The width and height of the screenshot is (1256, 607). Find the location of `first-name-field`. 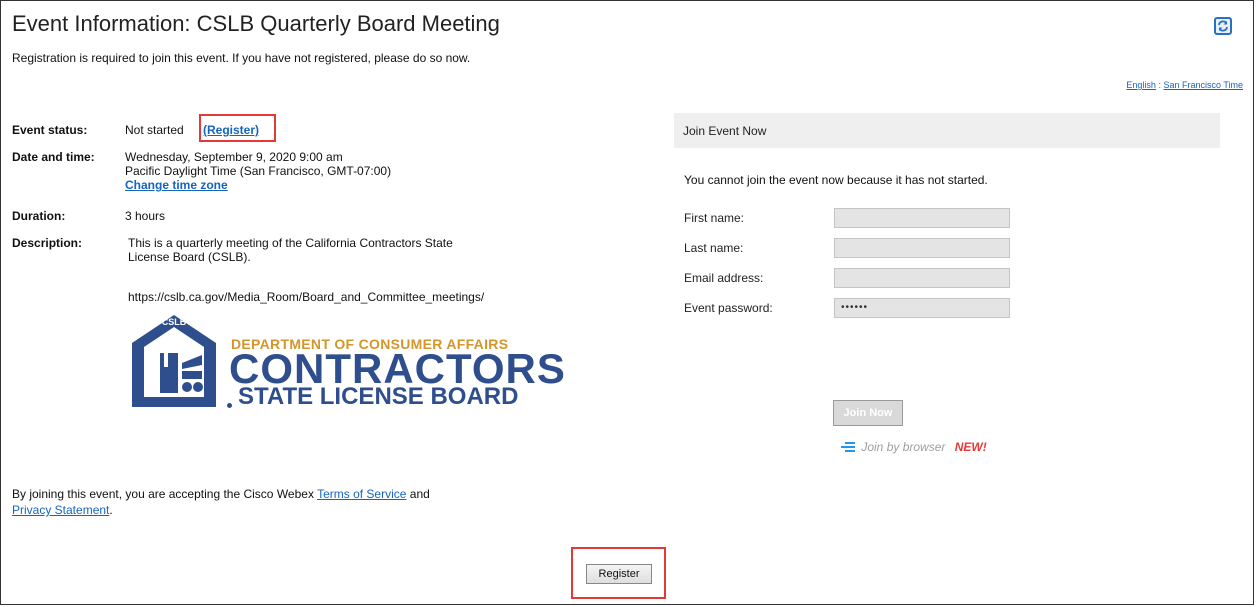

first-name-field is located at coordinates (922, 218).